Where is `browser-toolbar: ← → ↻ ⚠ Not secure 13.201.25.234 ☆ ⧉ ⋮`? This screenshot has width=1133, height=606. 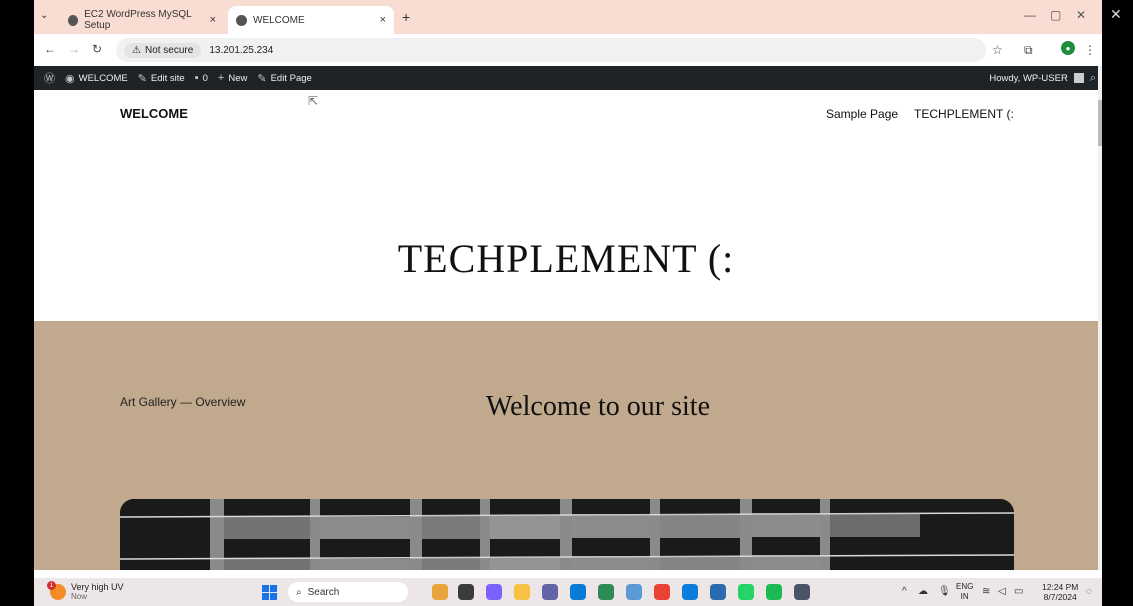 browser-toolbar: ← → ↻ ⚠ Not secure 13.201.25.234 ☆ ⧉ ⋮ is located at coordinates (568, 50).